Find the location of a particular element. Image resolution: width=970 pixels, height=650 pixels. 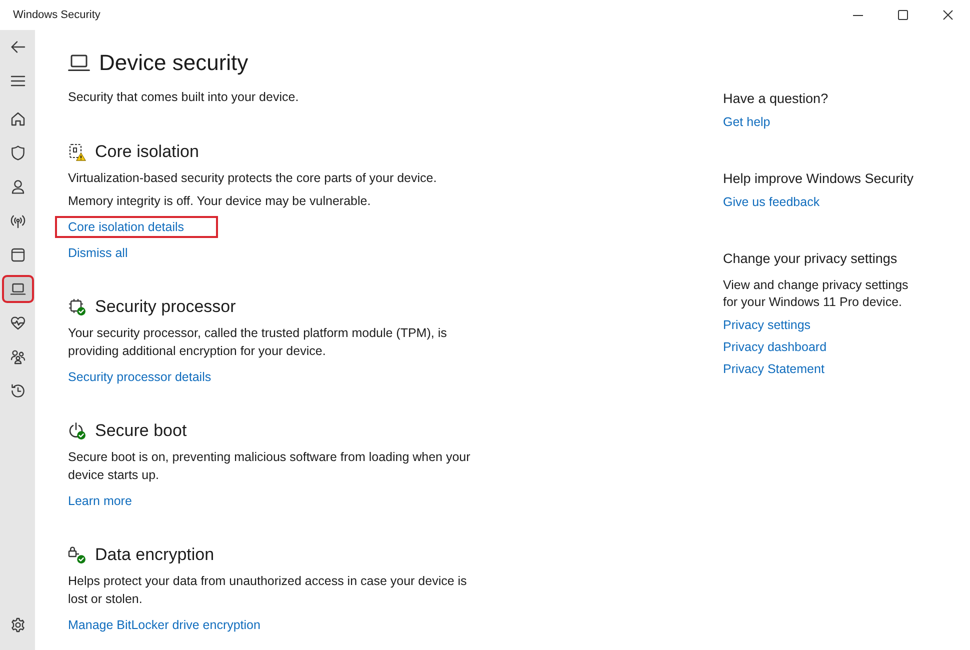

home-icon is located at coordinates (18, 119).